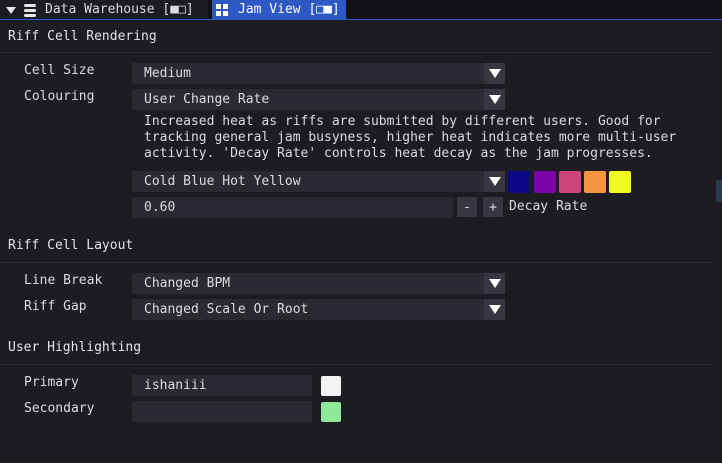 The image size is (722, 463). Describe the element at coordinates (59, 70) in the screenshot. I see `cell-size-label: Cell Size` at that location.